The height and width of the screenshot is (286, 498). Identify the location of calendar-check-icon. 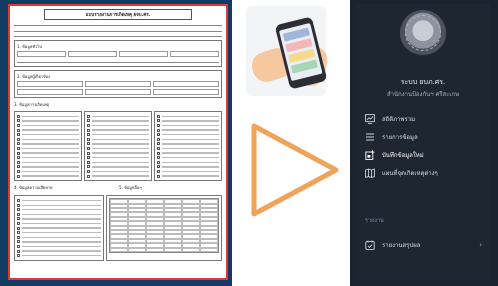
(370, 245).